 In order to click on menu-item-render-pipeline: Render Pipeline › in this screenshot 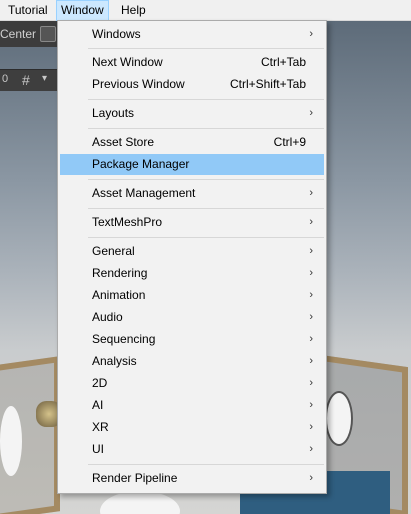, I will do `click(192, 478)`.